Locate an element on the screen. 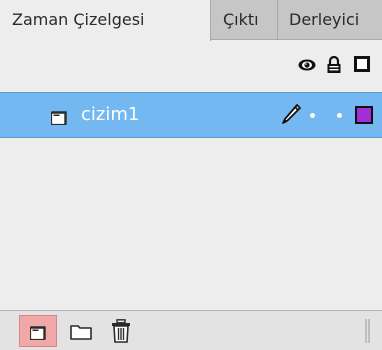 The height and width of the screenshot is (350, 382). layer-color-swatch is located at coordinates (364, 115).